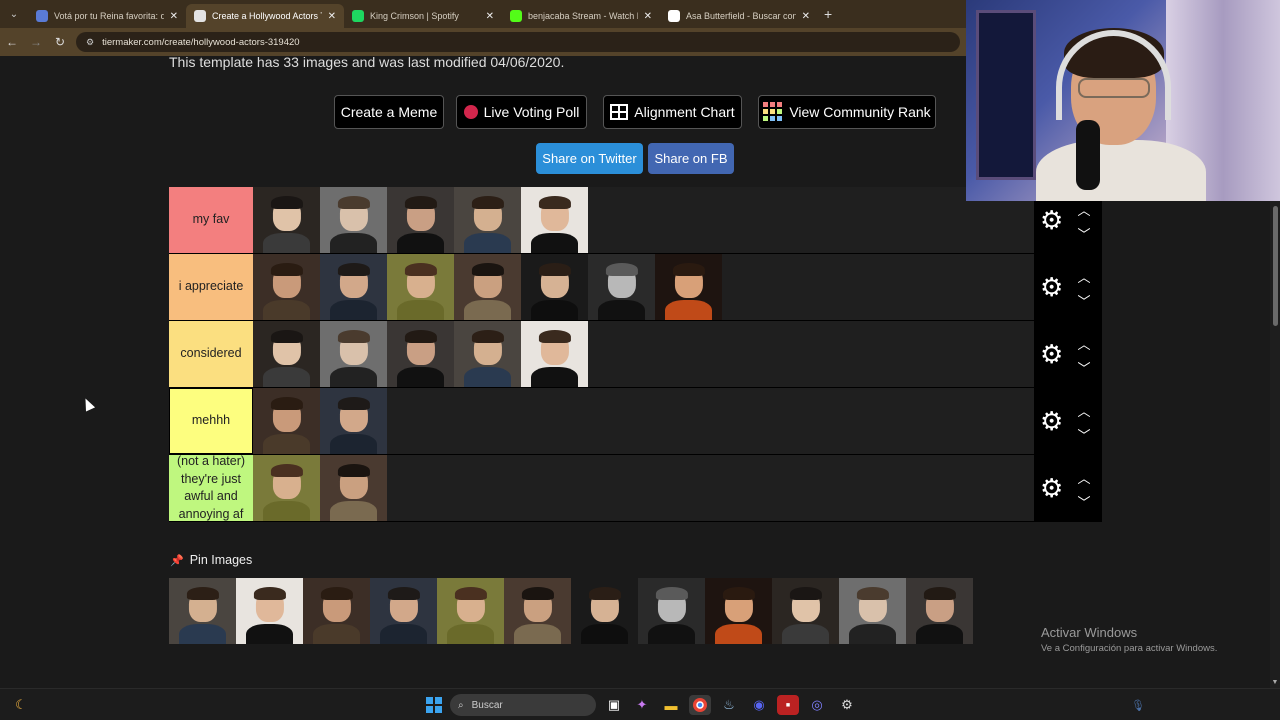 This screenshot has height=720, width=1280. I want to click on pin-images-header: 📌 Pin Images, so click(211, 560).